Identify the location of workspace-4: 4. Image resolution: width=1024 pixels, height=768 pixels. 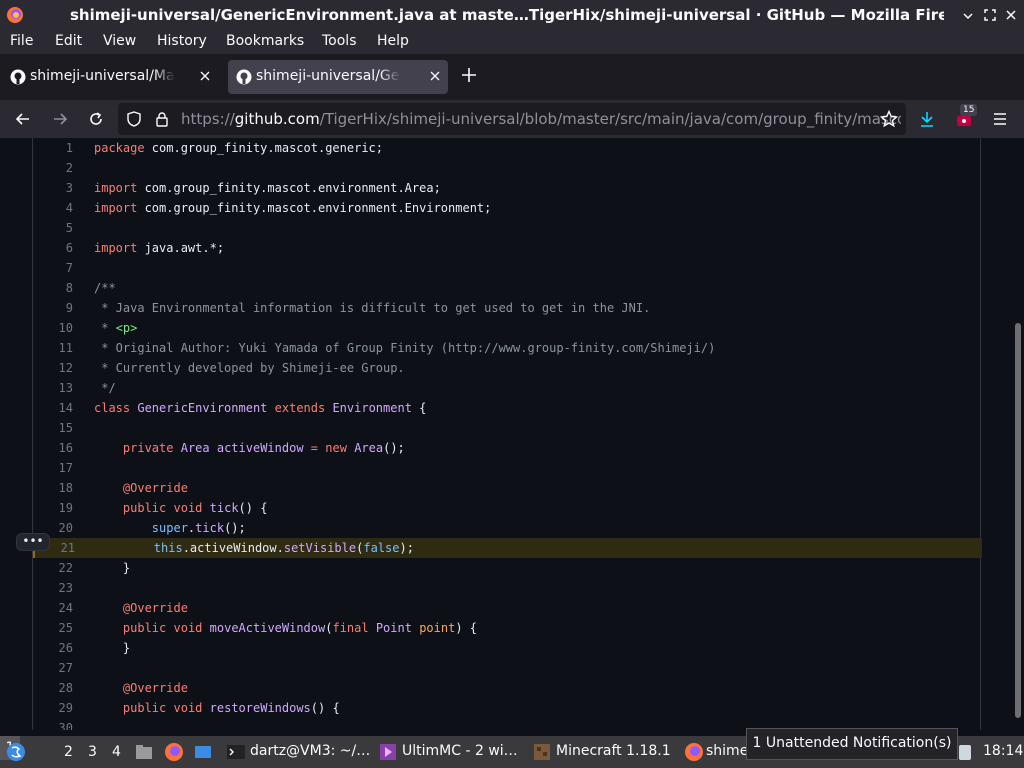
(116, 752).